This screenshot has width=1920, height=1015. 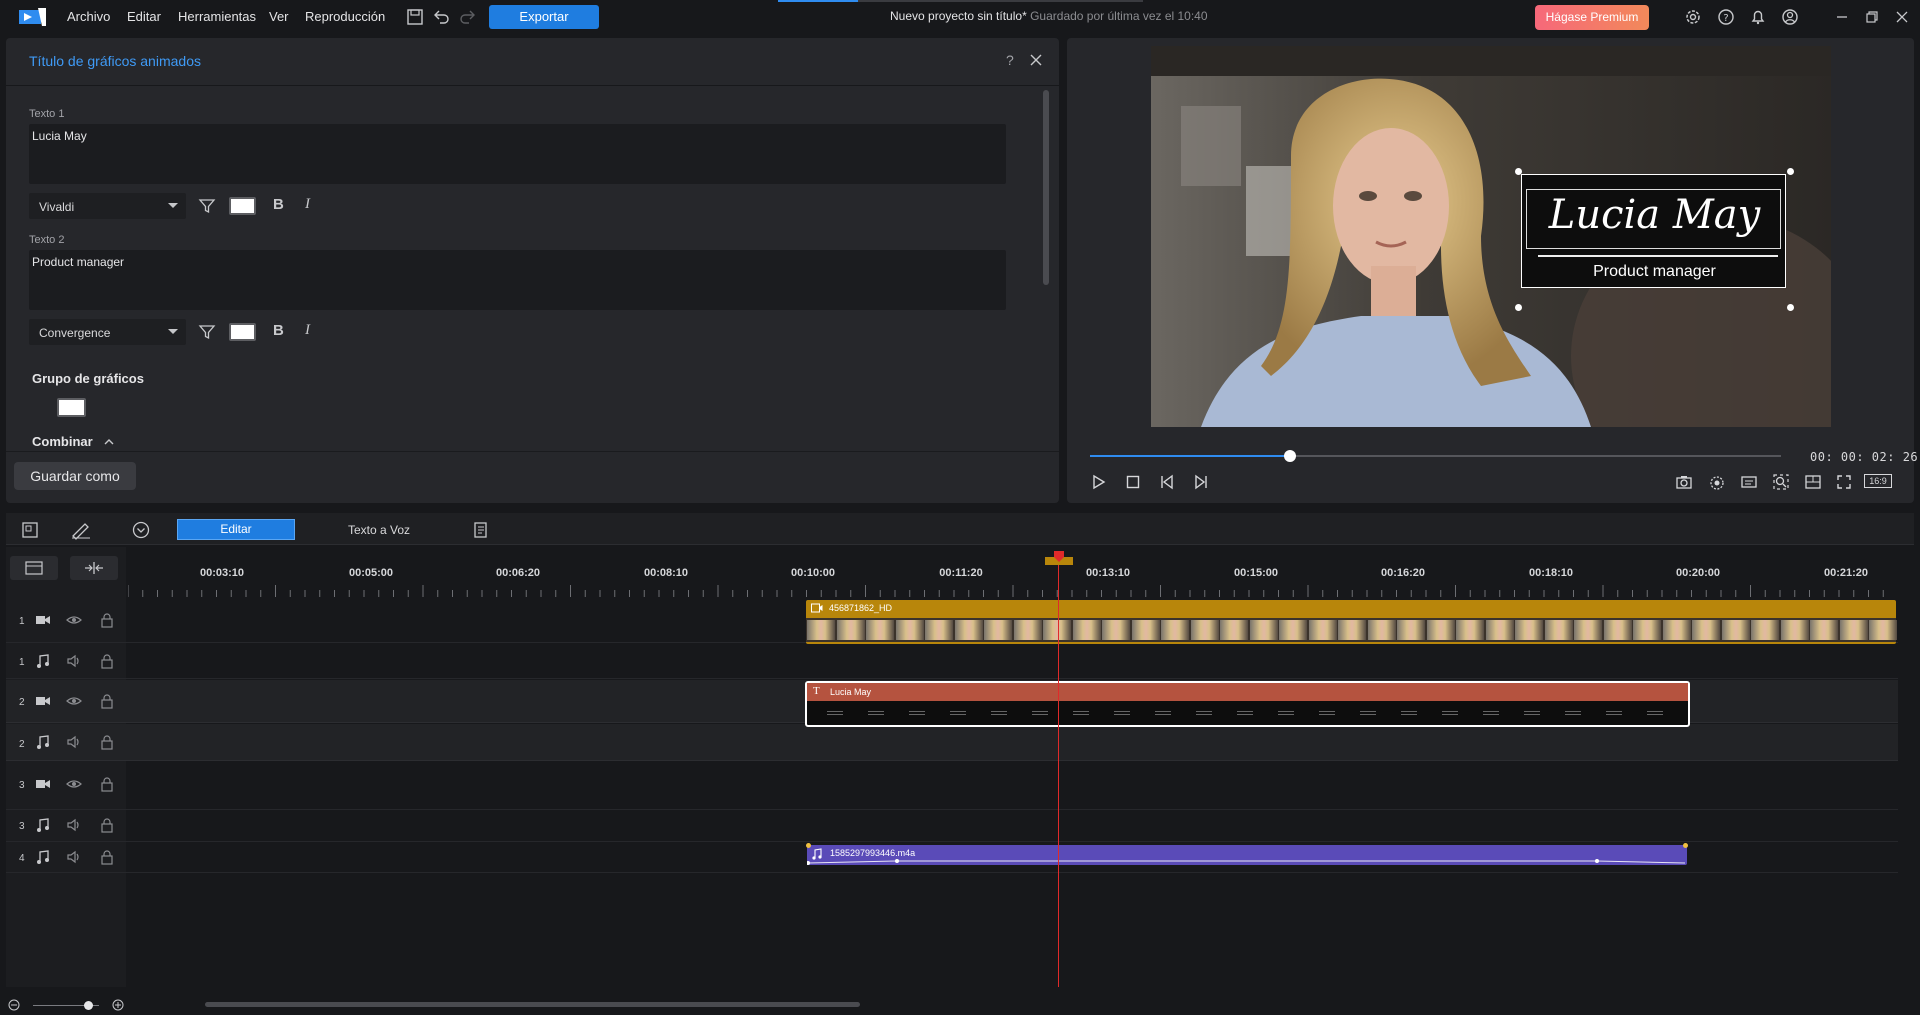 I want to click on save-icon, so click(x=415, y=17).